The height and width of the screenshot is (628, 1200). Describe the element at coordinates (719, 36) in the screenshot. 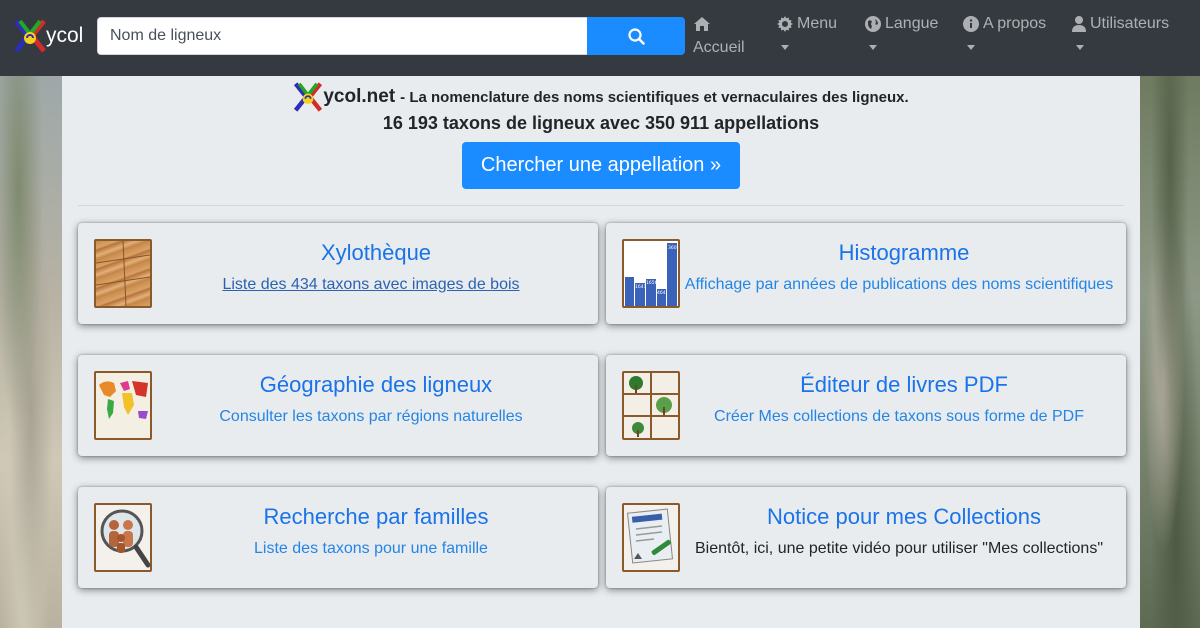

I see `nav-home: Accueil` at that location.